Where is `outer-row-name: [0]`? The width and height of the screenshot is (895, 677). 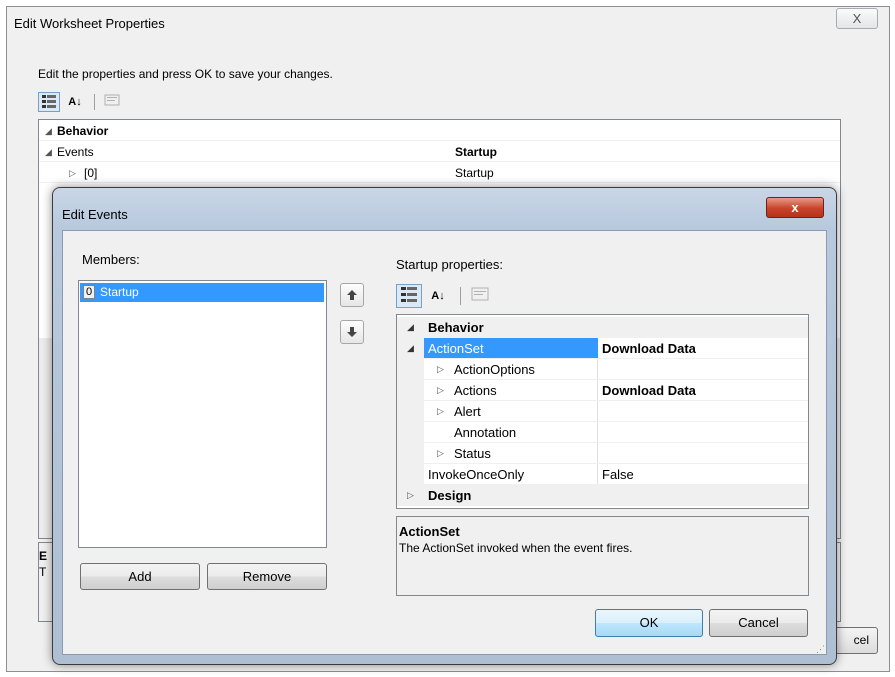 outer-row-name: [0] is located at coordinates (91, 173).